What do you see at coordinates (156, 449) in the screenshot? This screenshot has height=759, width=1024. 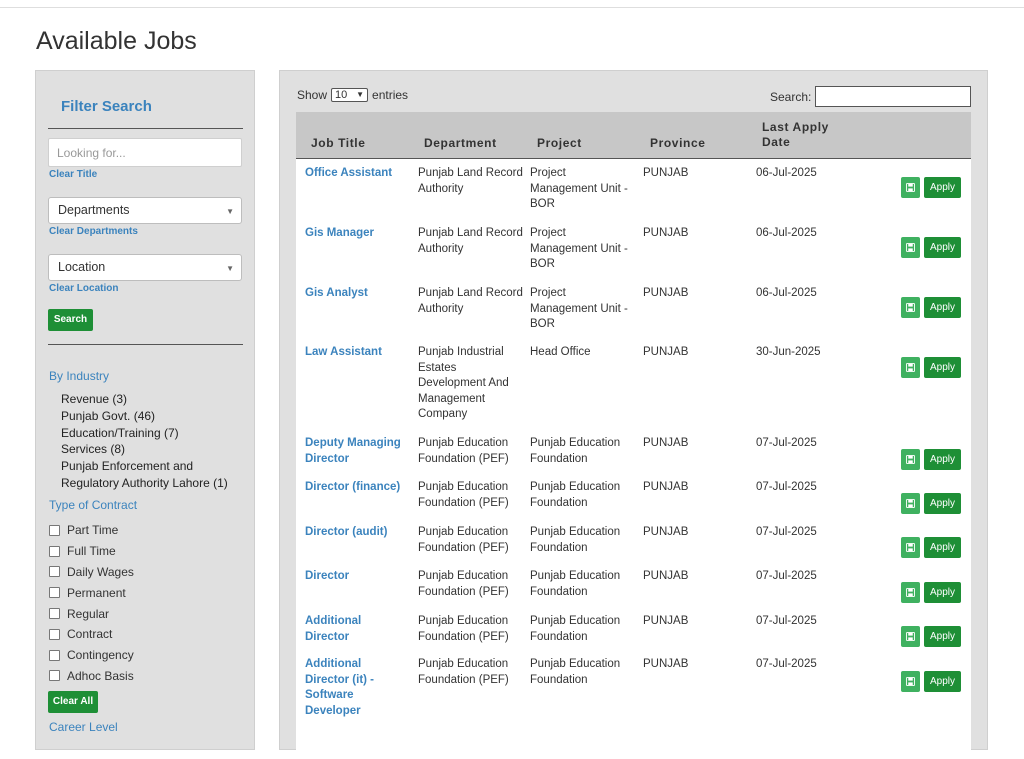 I see `industry-item: Services (8)` at bounding box center [156, 449].